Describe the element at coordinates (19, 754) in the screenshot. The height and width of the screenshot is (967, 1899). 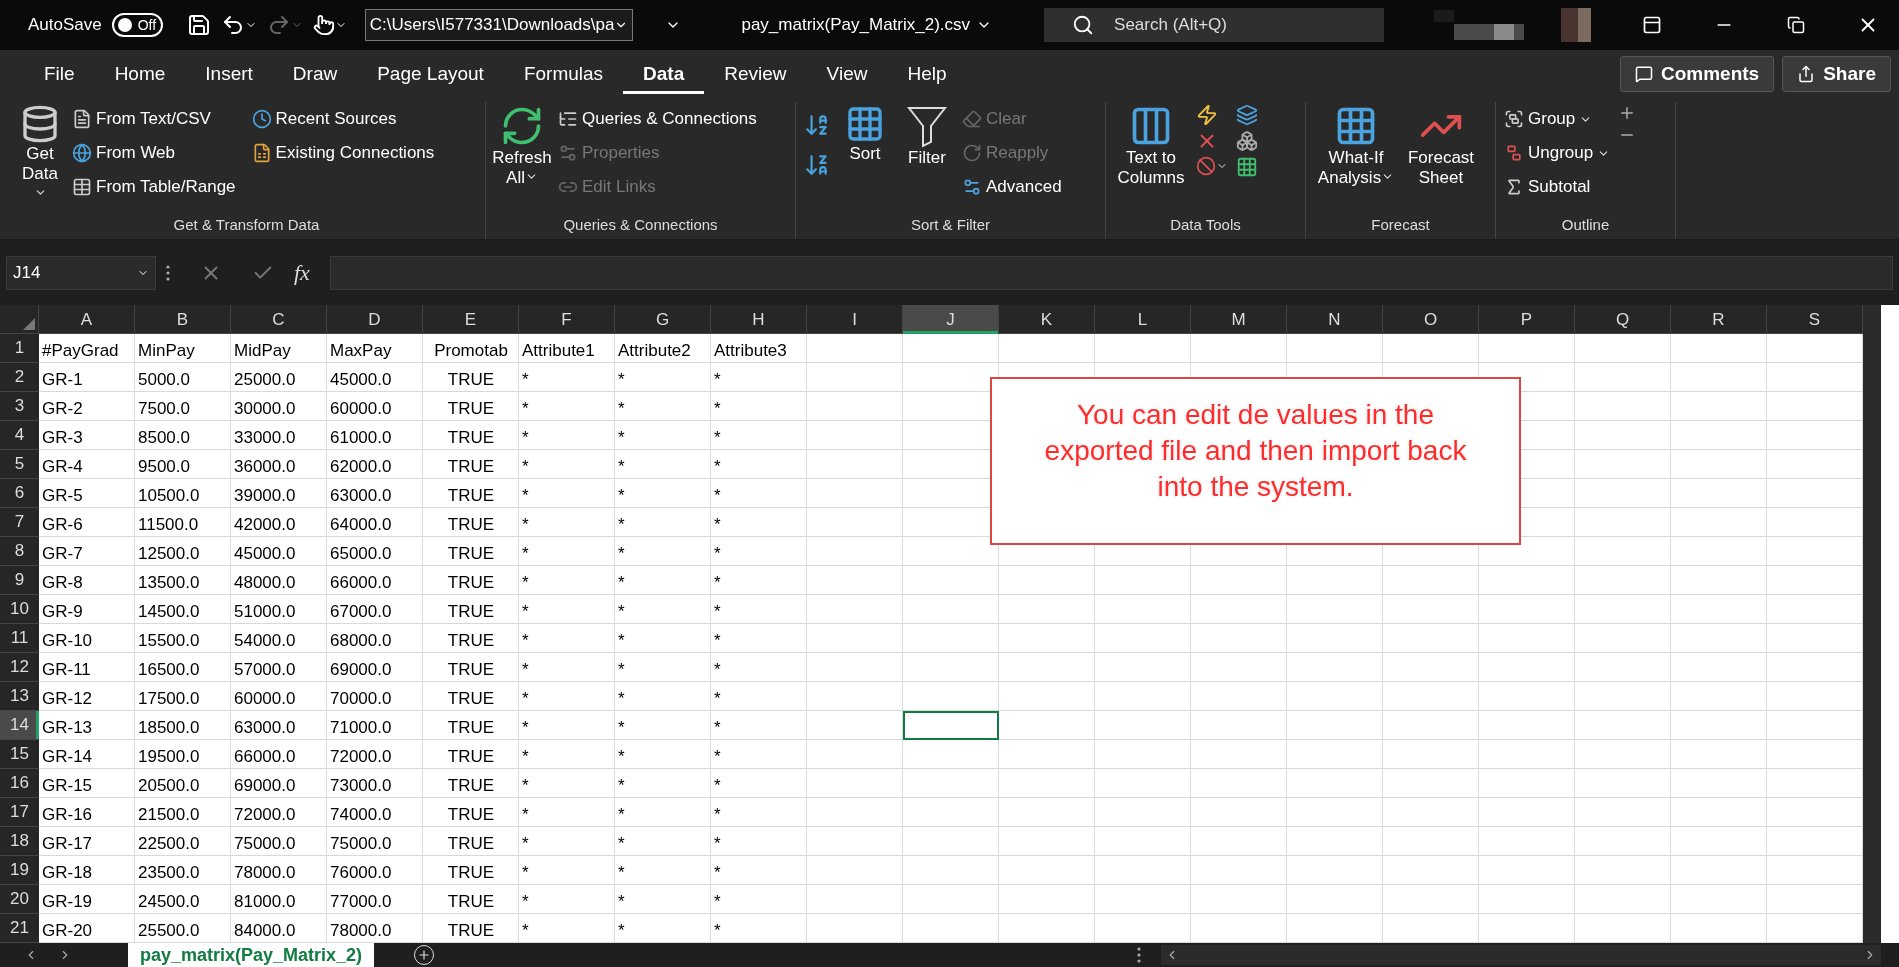
I see `row-header: 15` at that location.